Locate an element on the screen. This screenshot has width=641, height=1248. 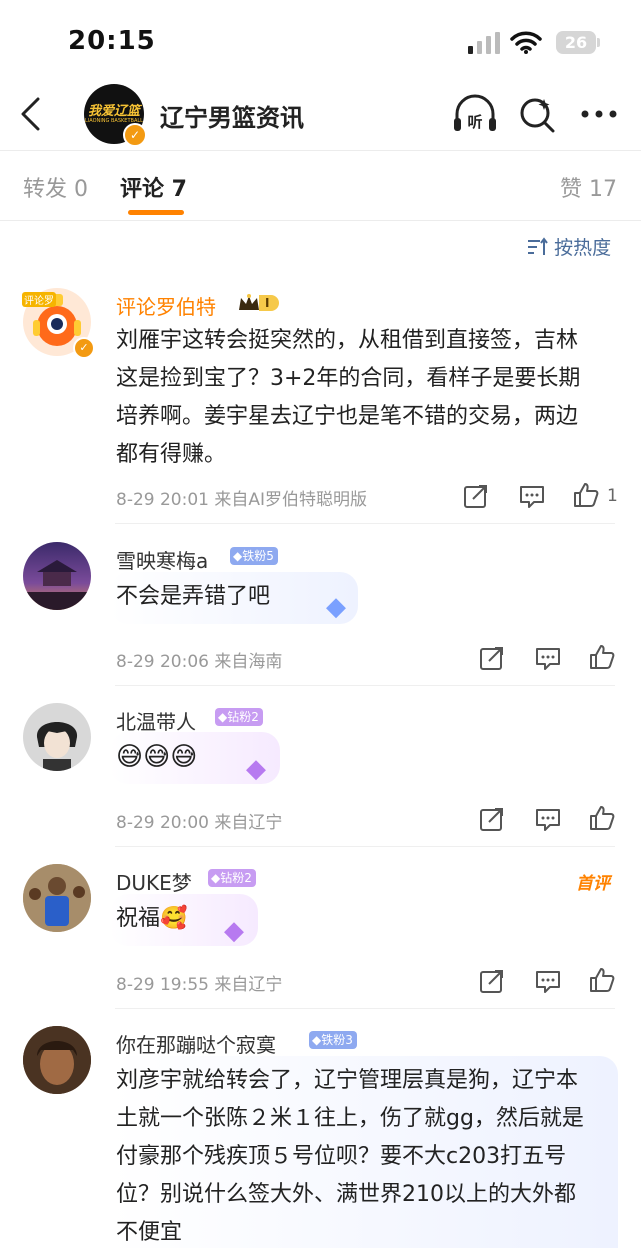
avatar-tag: 评论罗 is located at coordinates (39, 299).